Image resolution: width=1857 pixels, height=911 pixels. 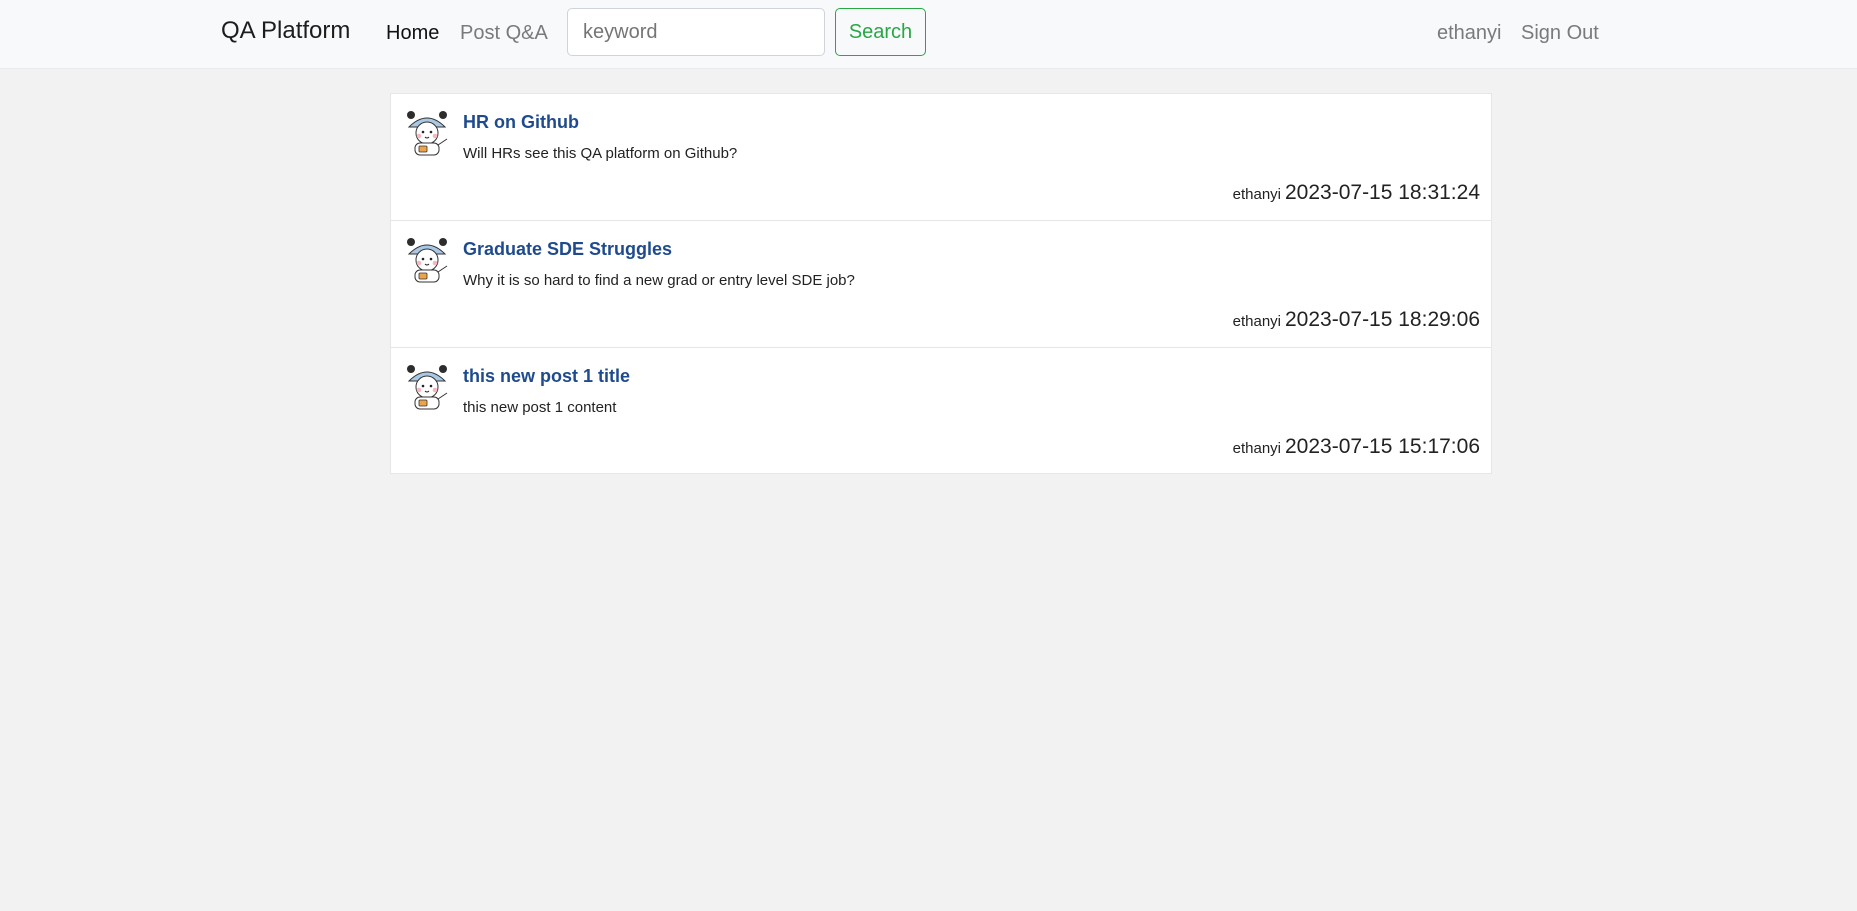 What do you see at coordinates (880, 32) in the screenshot?
I see `search-button: Search` at bounding box center [880, 32].